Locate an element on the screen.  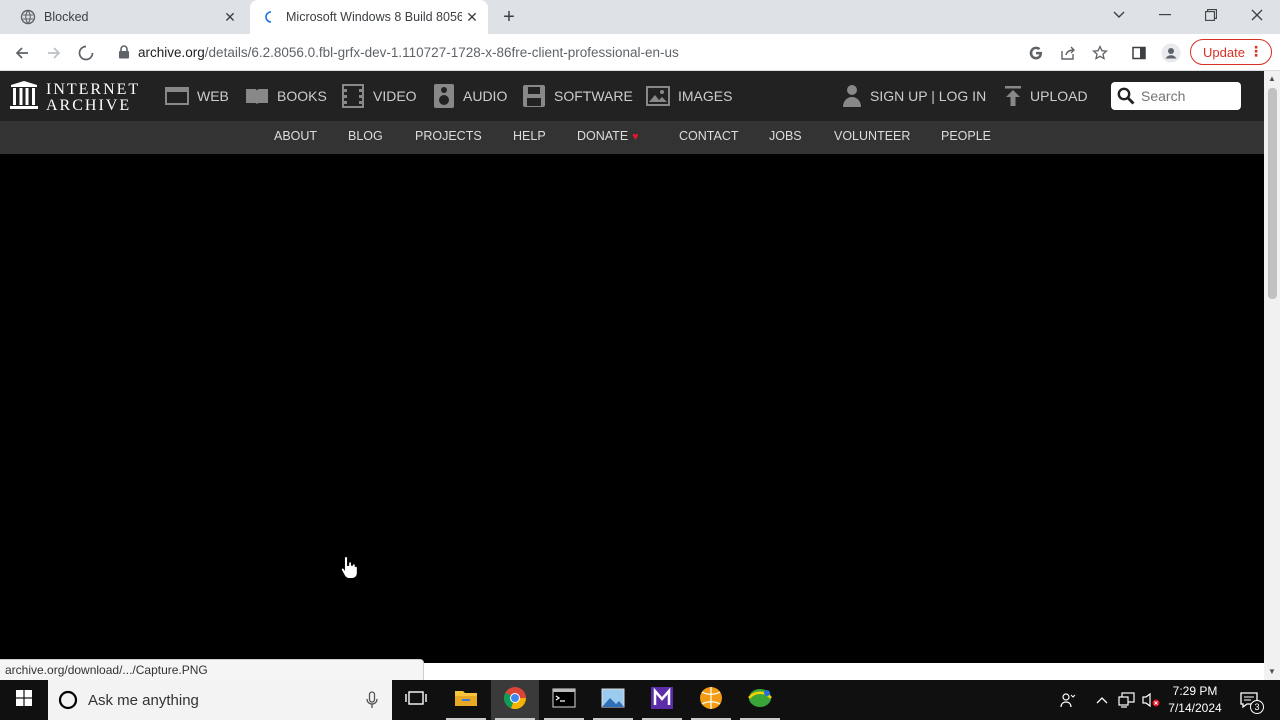
taskbar-command-prompt is located at coordinates (564, 700).